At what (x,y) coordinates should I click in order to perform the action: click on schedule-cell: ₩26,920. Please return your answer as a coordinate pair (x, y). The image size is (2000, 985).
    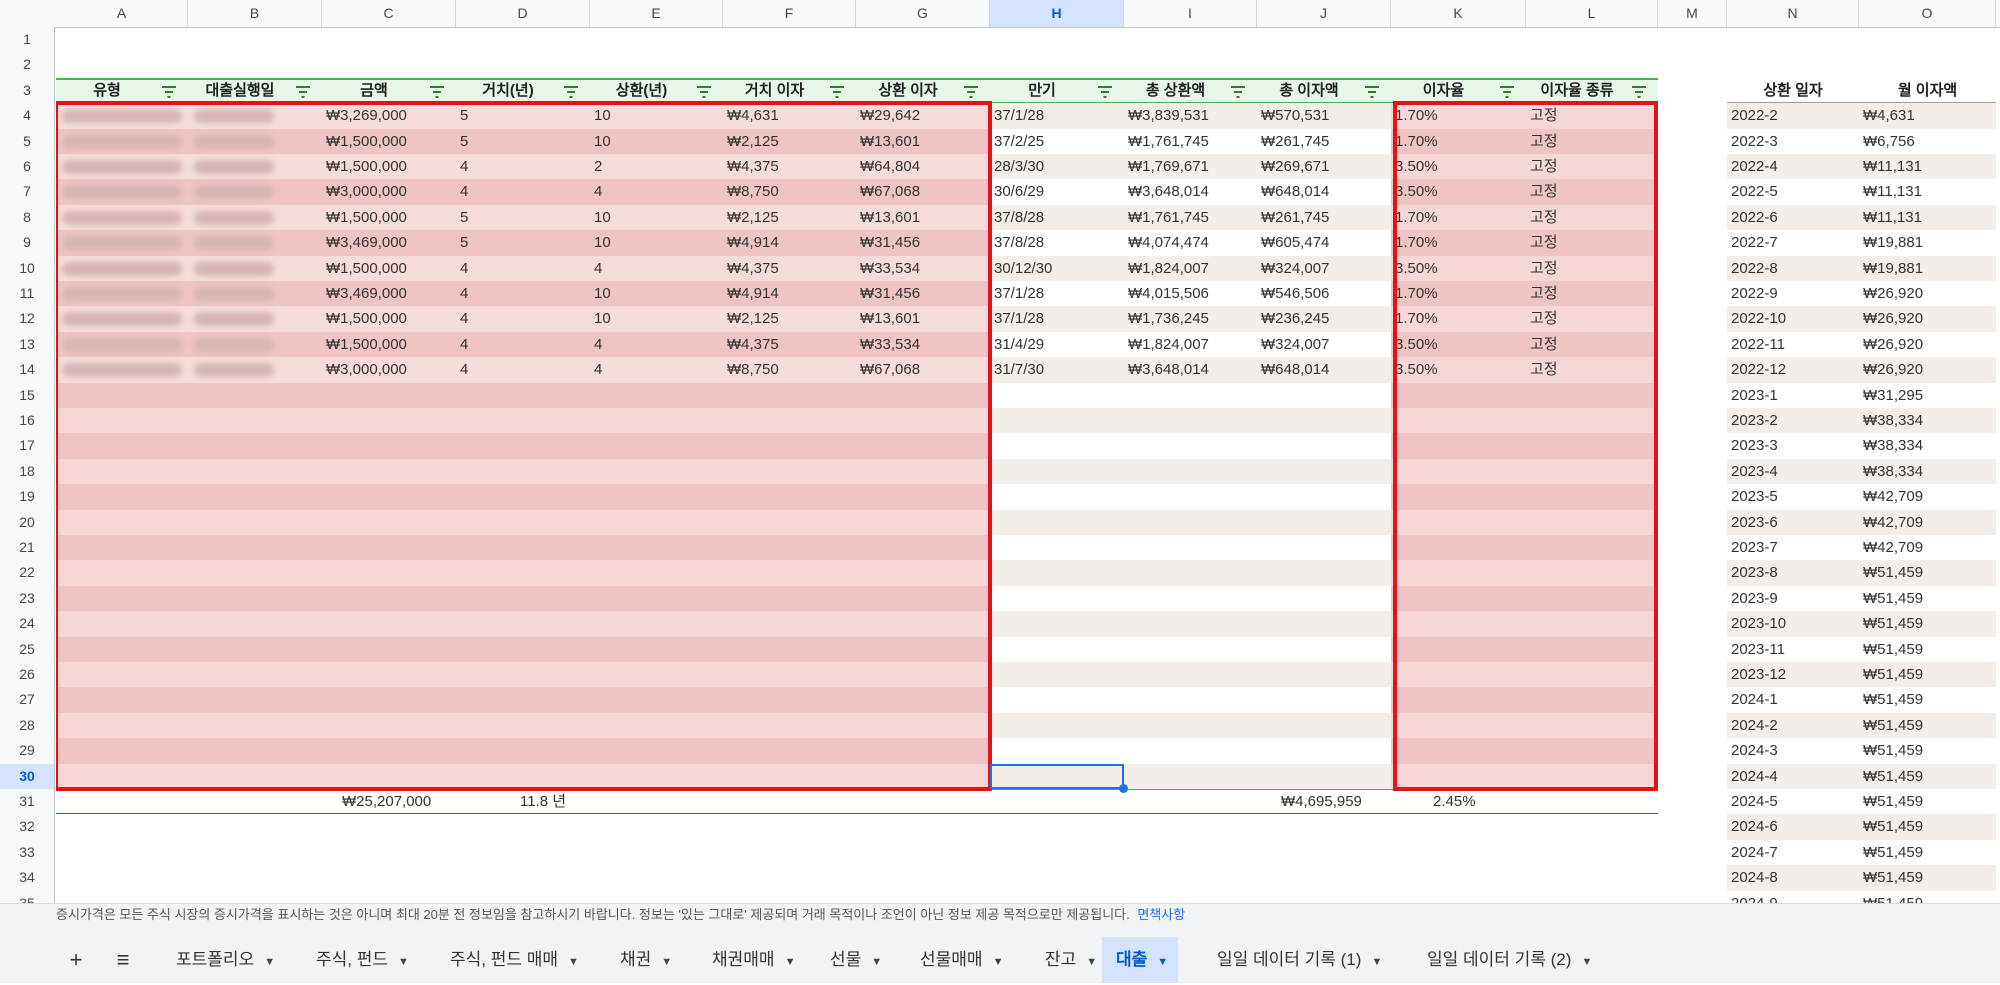
    Looking at the image, I should click on (1893, 344).